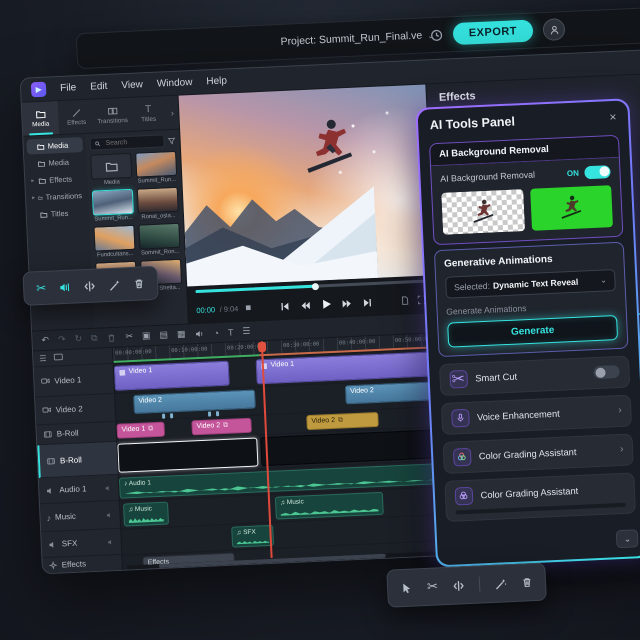  I want to click on skip-start-icon, so click(284, 305).